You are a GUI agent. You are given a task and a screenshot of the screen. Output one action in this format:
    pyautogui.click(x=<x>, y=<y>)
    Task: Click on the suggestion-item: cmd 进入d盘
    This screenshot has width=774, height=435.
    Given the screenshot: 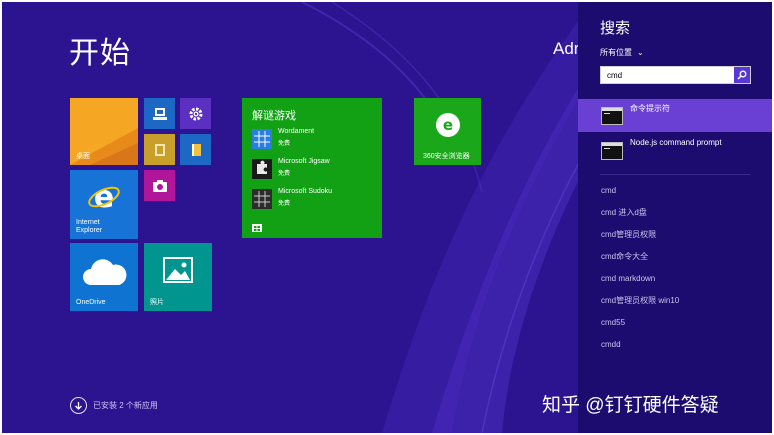 What is the action you would take?
    pyautogui.click(x=640, y=218)
    